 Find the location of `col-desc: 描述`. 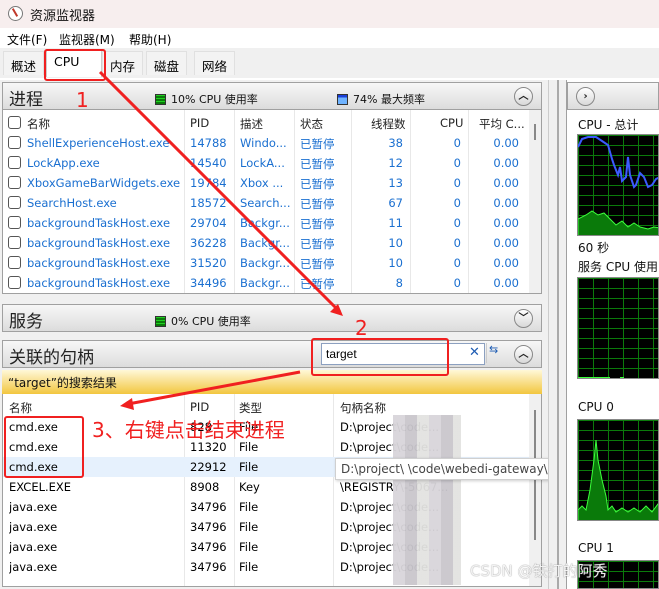

col-desc: 描述 is located at coordinates (251, 124).